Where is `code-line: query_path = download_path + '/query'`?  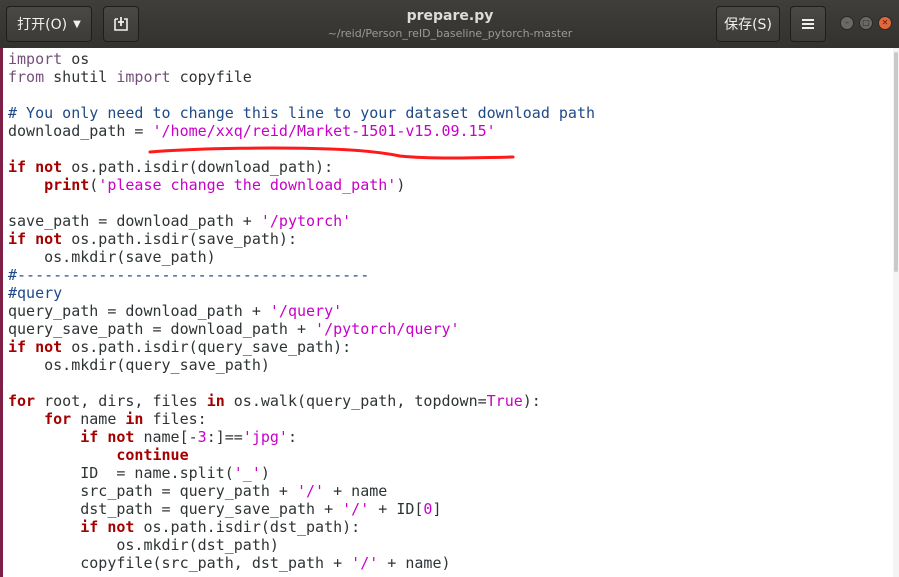 code-line: query_path = download_path + '/query' is located at coordinates (175, 311).